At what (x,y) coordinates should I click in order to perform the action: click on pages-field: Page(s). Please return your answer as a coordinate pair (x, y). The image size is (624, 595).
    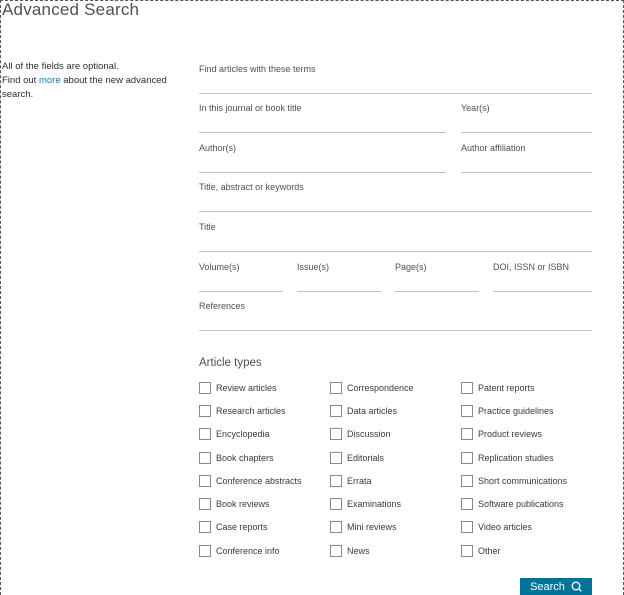
    Looking at the image, I should click on (437, 277).